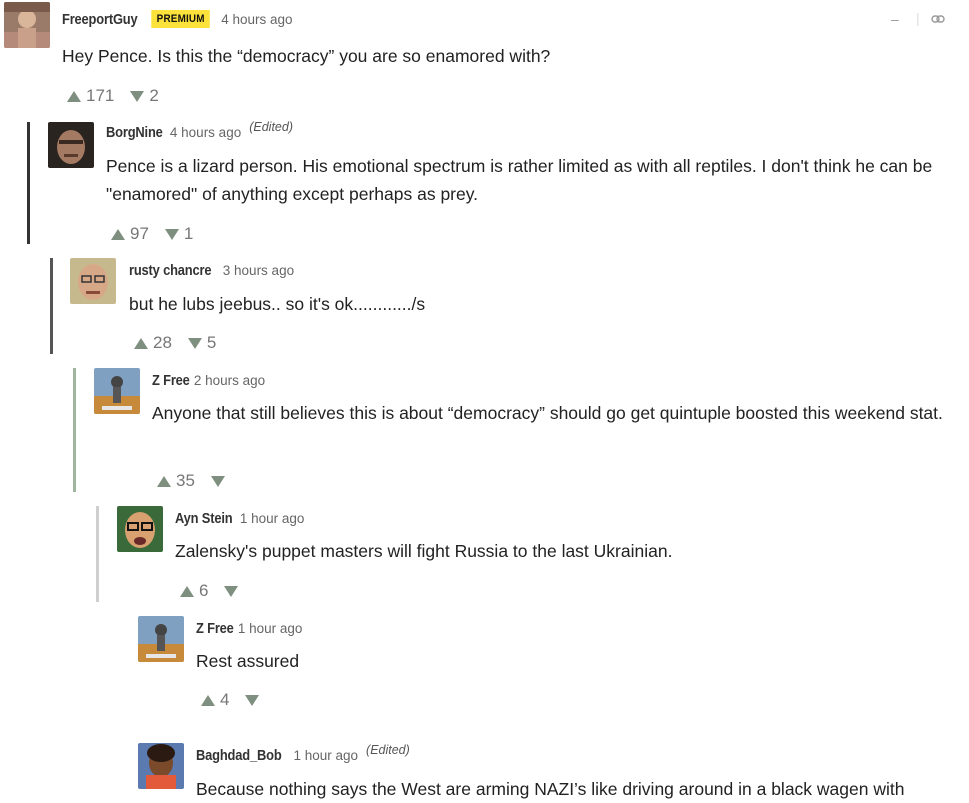 The image size is (969, 803). I want to click on timestamp: 2 hours ago, so click(229, 380).